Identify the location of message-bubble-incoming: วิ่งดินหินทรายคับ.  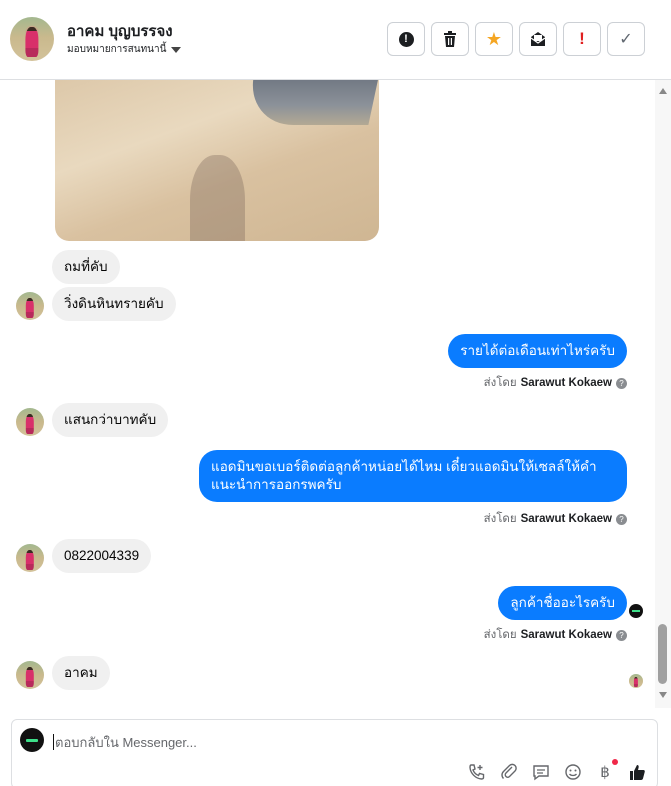
(114, 304).